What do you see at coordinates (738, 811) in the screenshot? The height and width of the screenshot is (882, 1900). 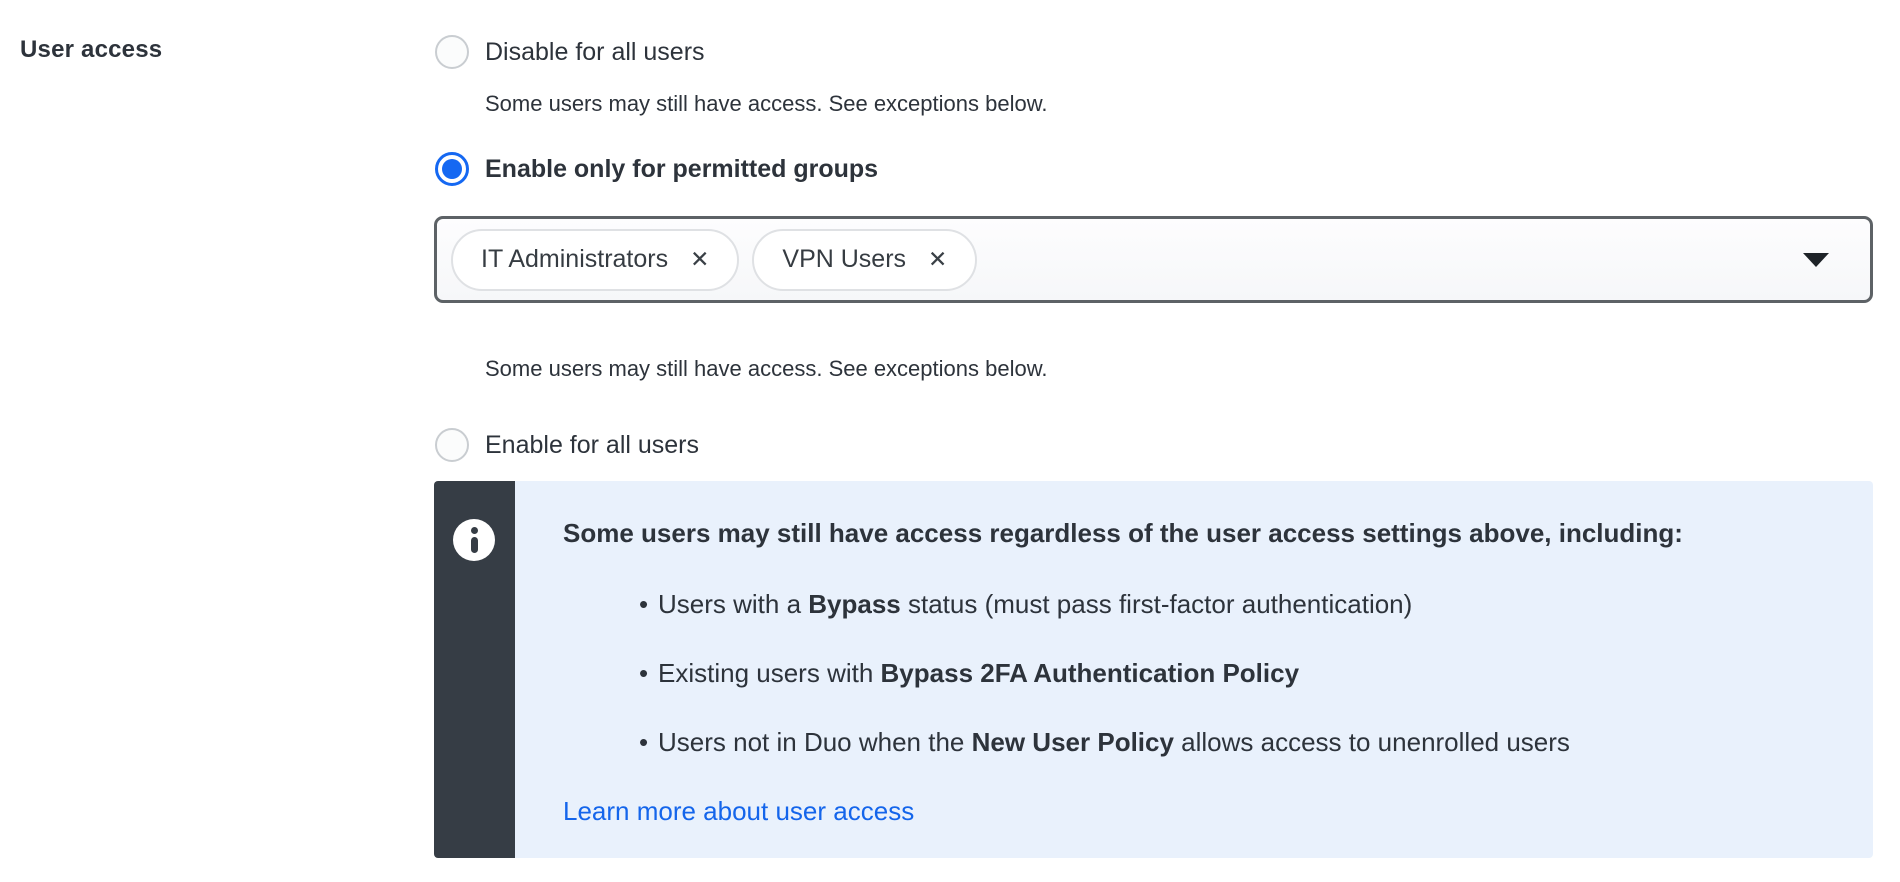 I see `learn-more-link: Learn more about user access` at bounding box center [738, 811].